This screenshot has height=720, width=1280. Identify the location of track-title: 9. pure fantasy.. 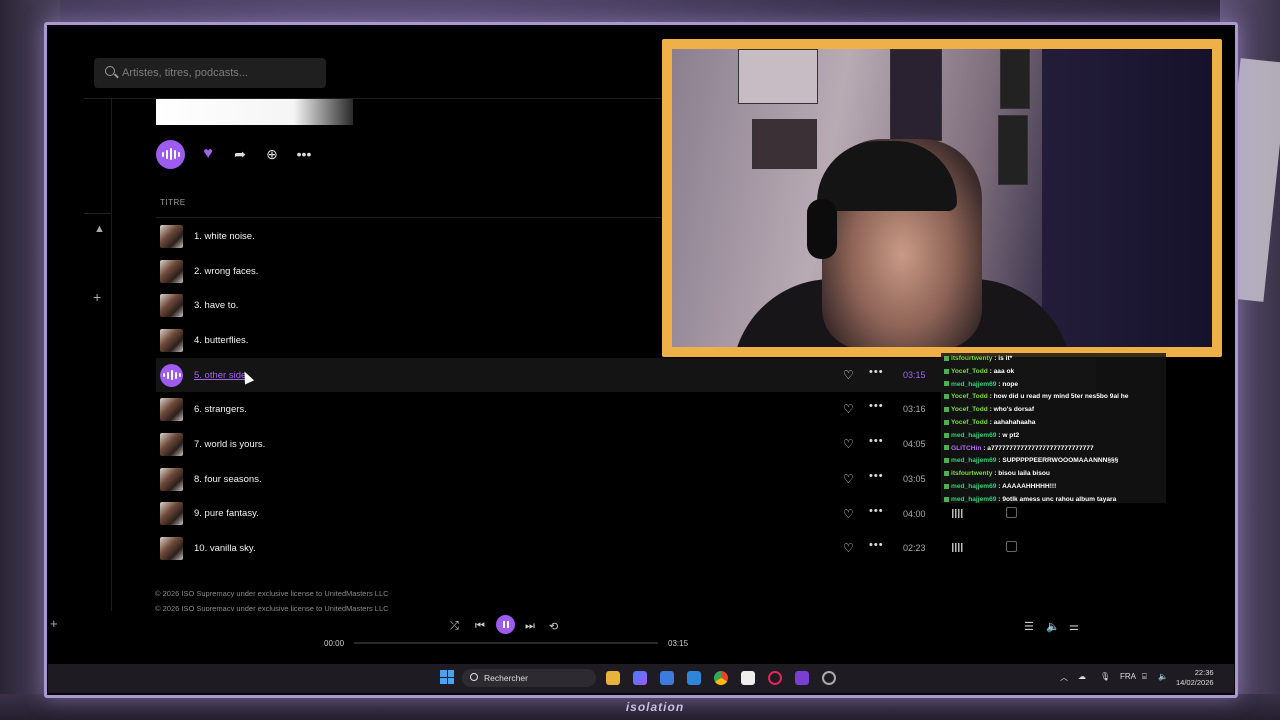
(226, 513).